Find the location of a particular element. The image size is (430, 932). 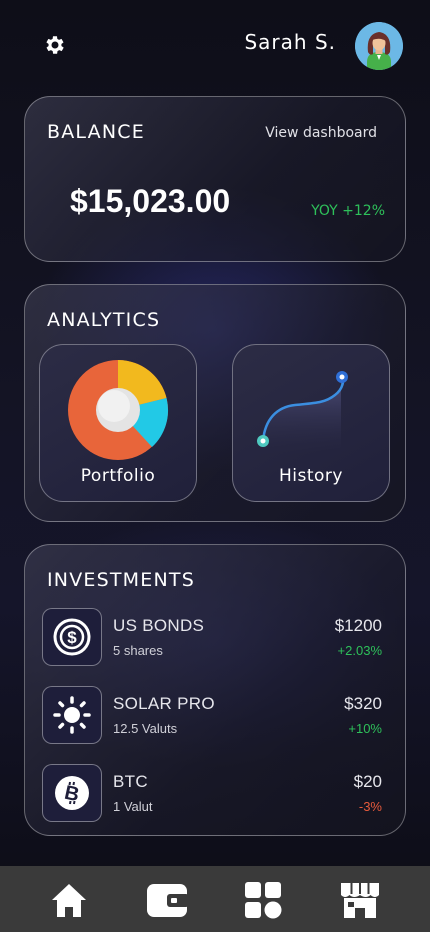

dollar-coin-icon: $ is located at coordinates (72, 637).